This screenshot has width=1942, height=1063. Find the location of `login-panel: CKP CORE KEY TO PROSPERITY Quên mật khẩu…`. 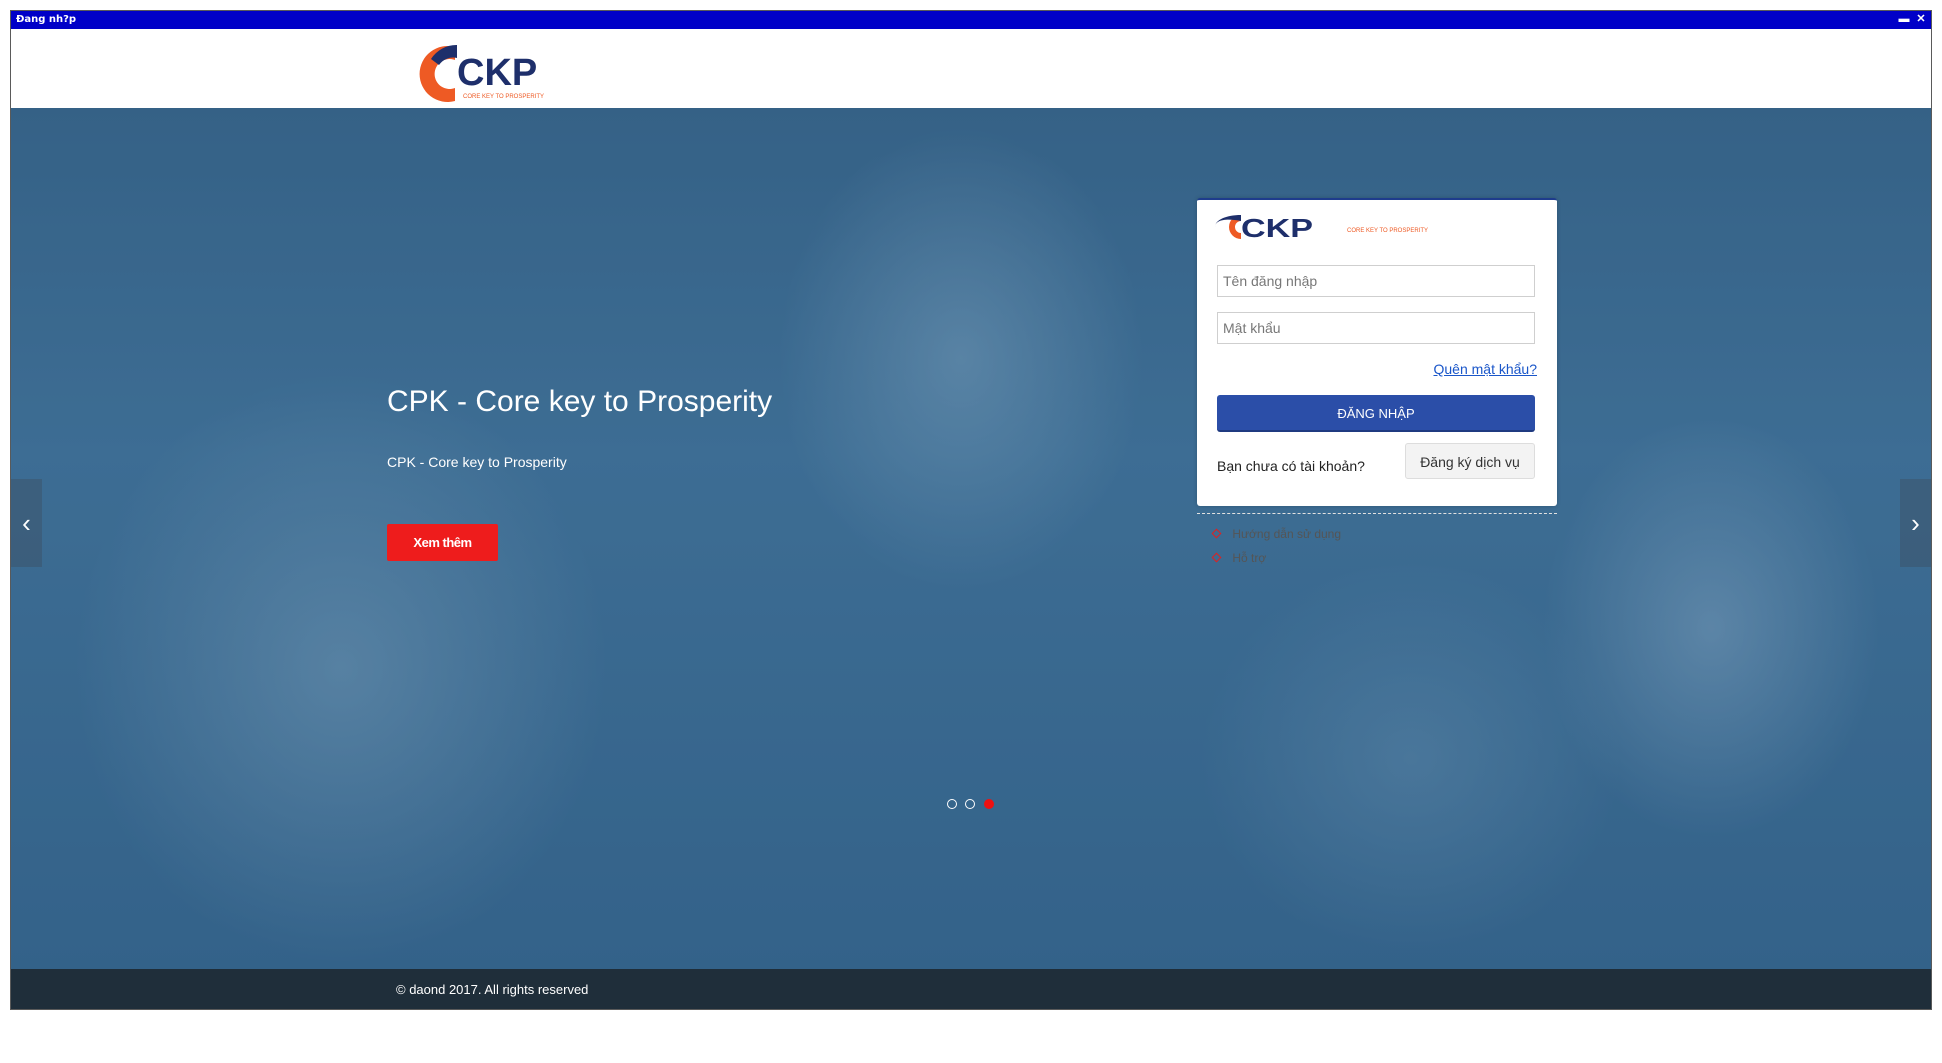

login-panel: CKP CORE KEY TO PROSPERITY Quên mật khẩu… is located at coordinates (1377, 381).